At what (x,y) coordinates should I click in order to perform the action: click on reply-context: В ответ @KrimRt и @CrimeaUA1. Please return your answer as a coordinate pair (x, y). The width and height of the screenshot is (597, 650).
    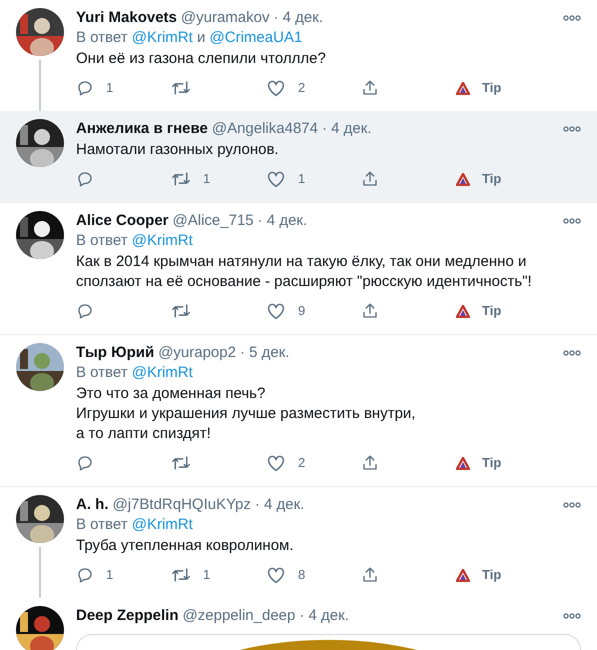
    Looking at the image, I should click on (190, 38).